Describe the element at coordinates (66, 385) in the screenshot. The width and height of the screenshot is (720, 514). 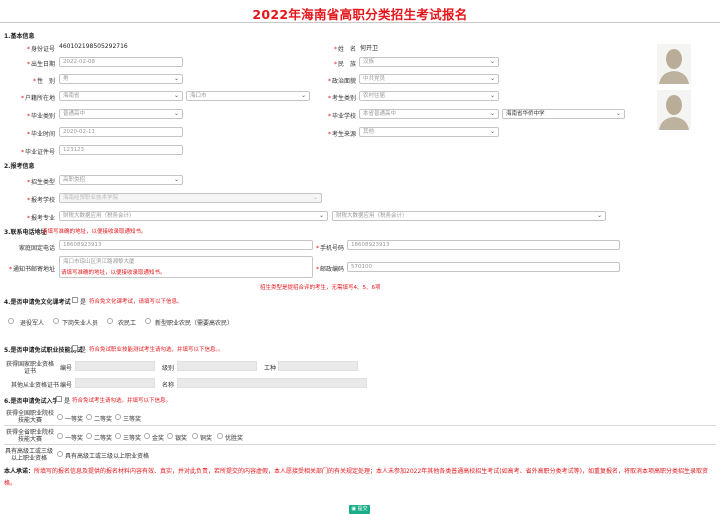
I see `s5-other-num-label: 编号` at that location.